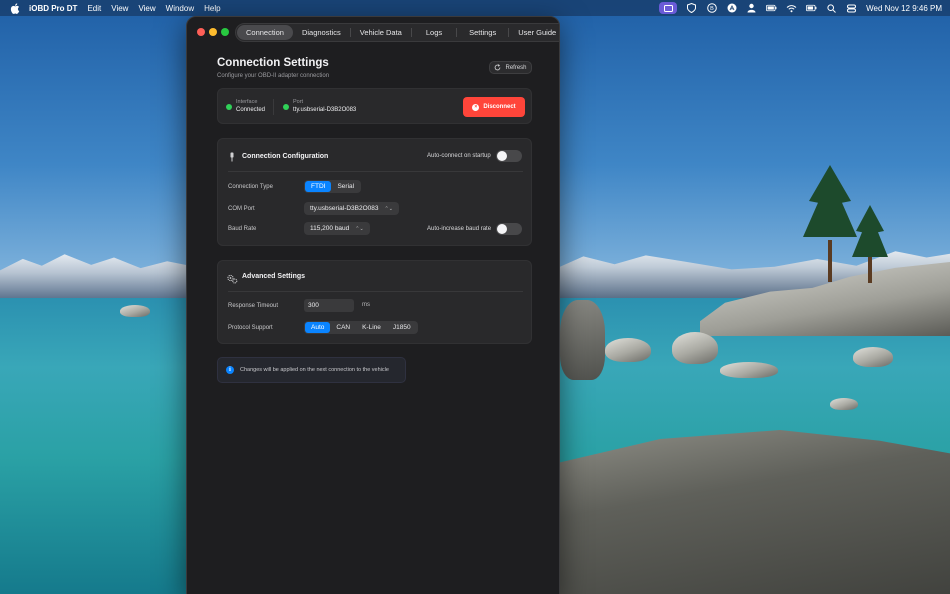  I want to click on shield-icon, so click(691, 8).